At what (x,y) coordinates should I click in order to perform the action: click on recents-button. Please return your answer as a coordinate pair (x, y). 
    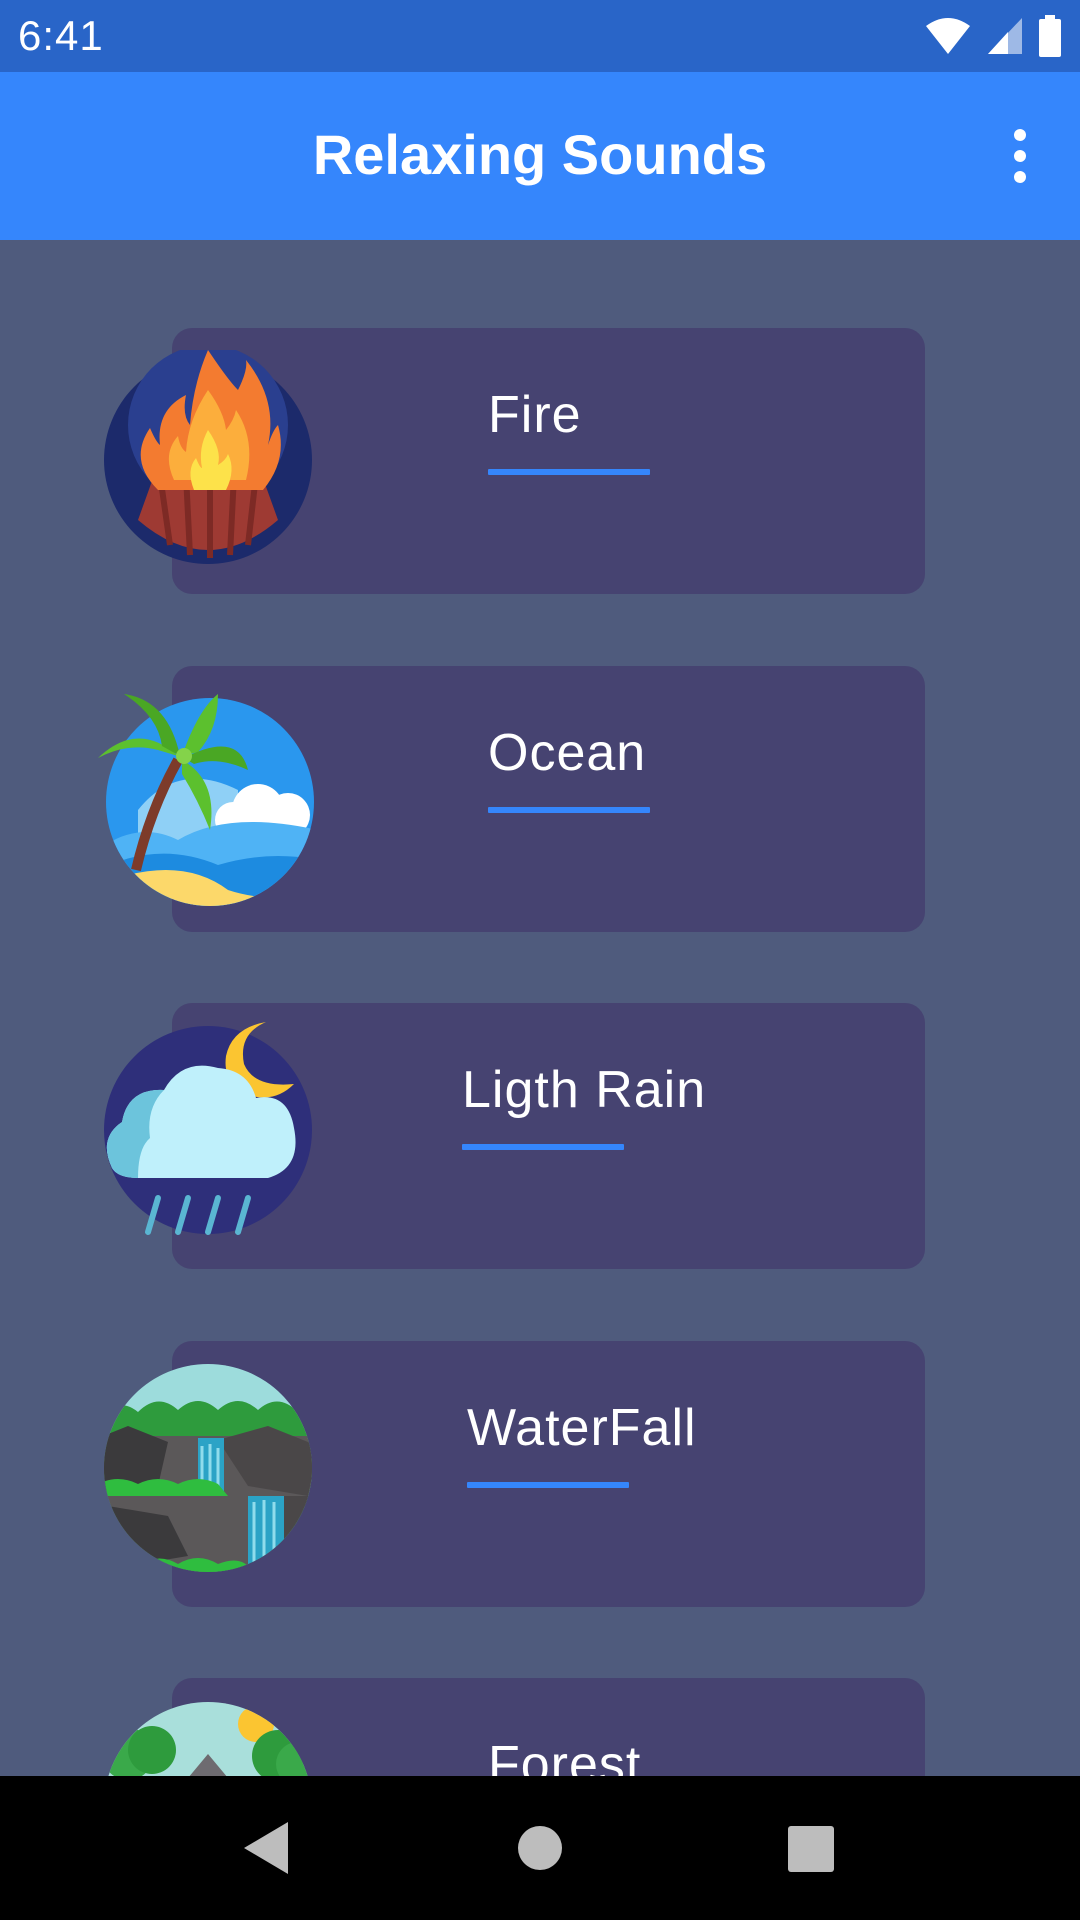
    Looking at the image, I should click on (810, 1848).